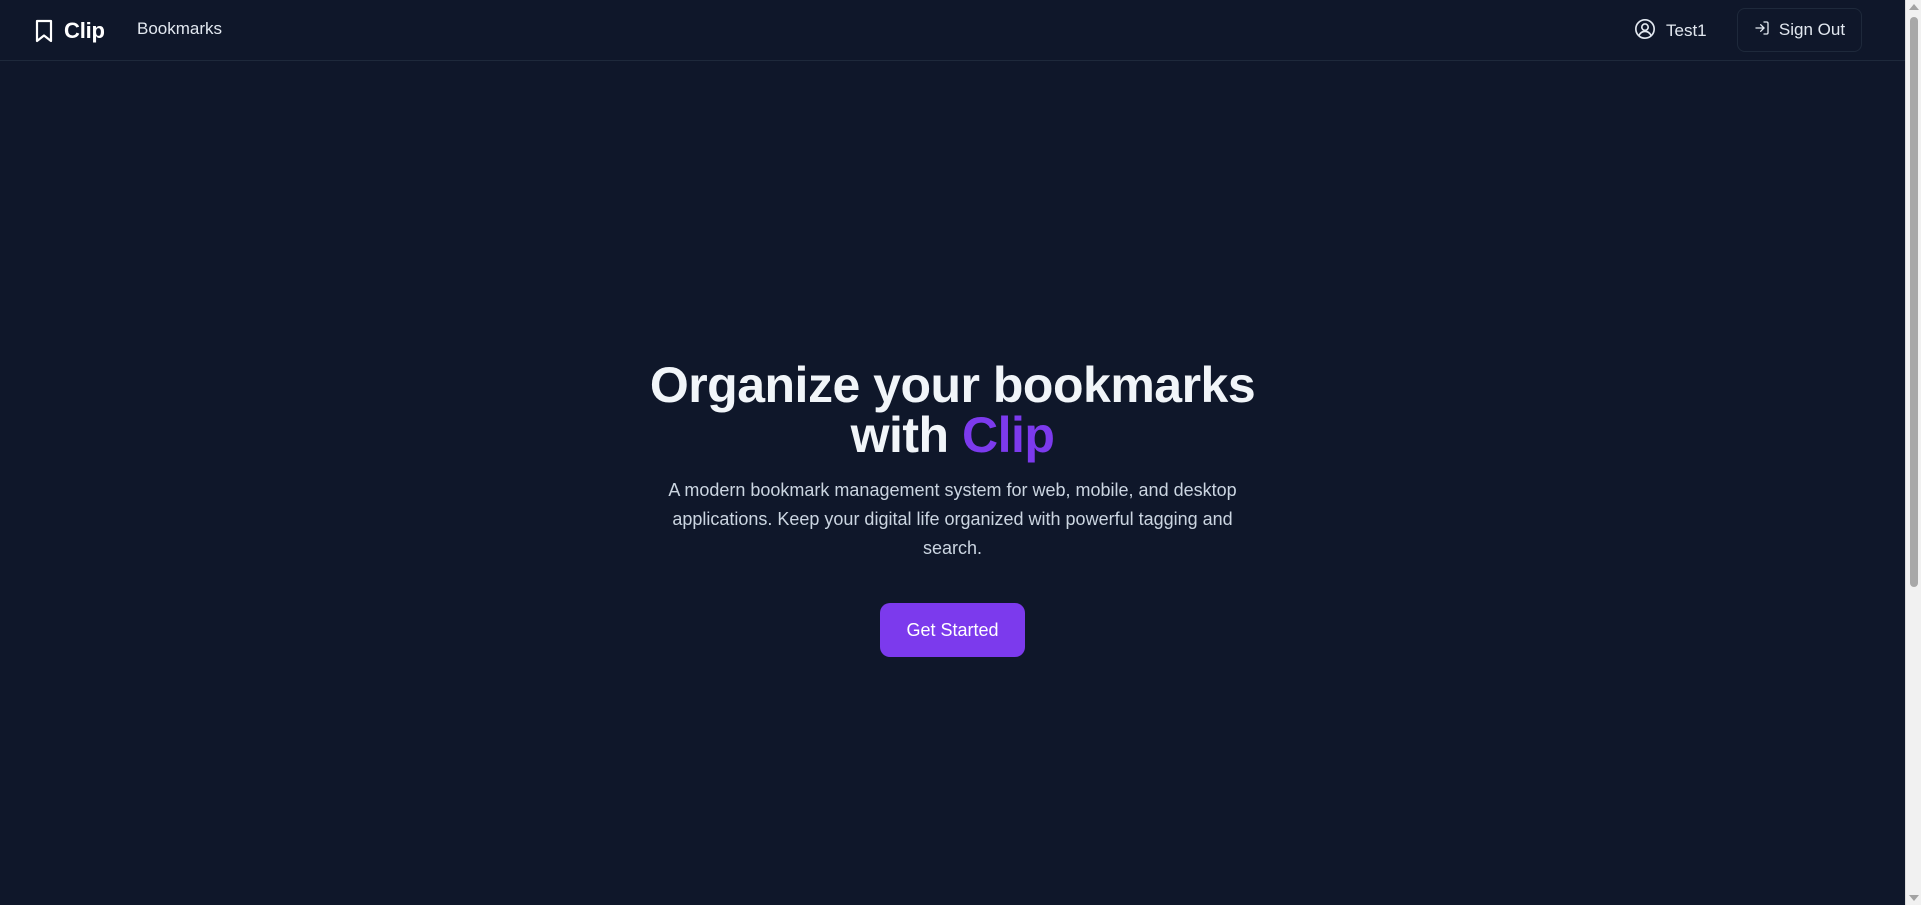  Describe the element at coordinates (1914, 898) in the screenshot. I see `scroll-down-arrow-icon` at that location.